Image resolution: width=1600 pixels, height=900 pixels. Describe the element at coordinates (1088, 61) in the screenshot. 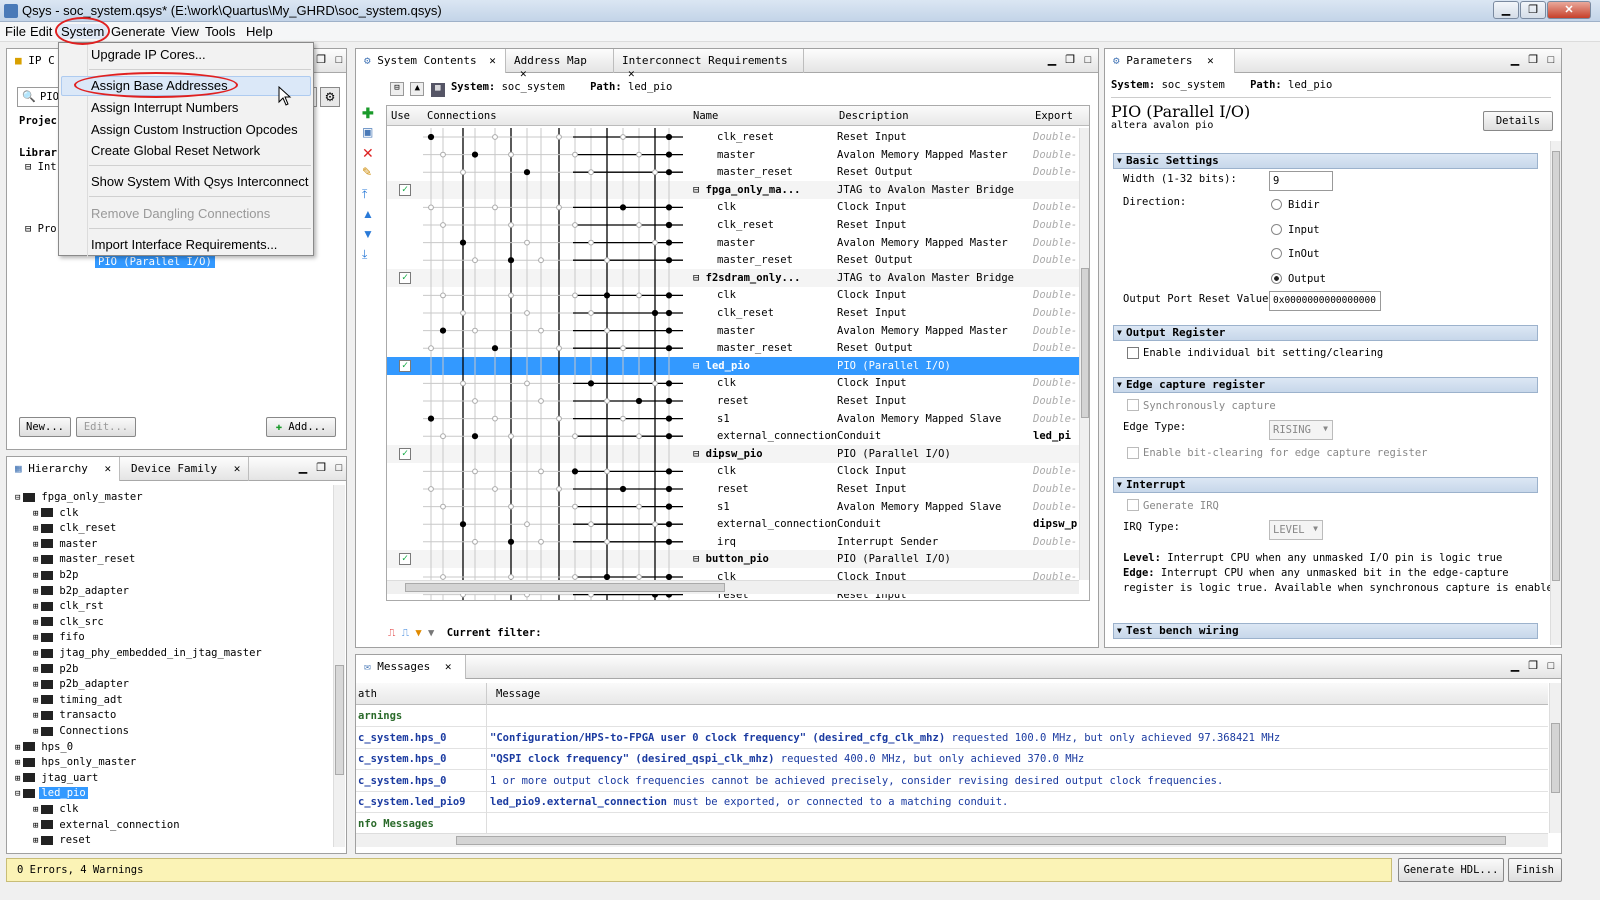

I see `panel-maximize-icon: □` at that location.